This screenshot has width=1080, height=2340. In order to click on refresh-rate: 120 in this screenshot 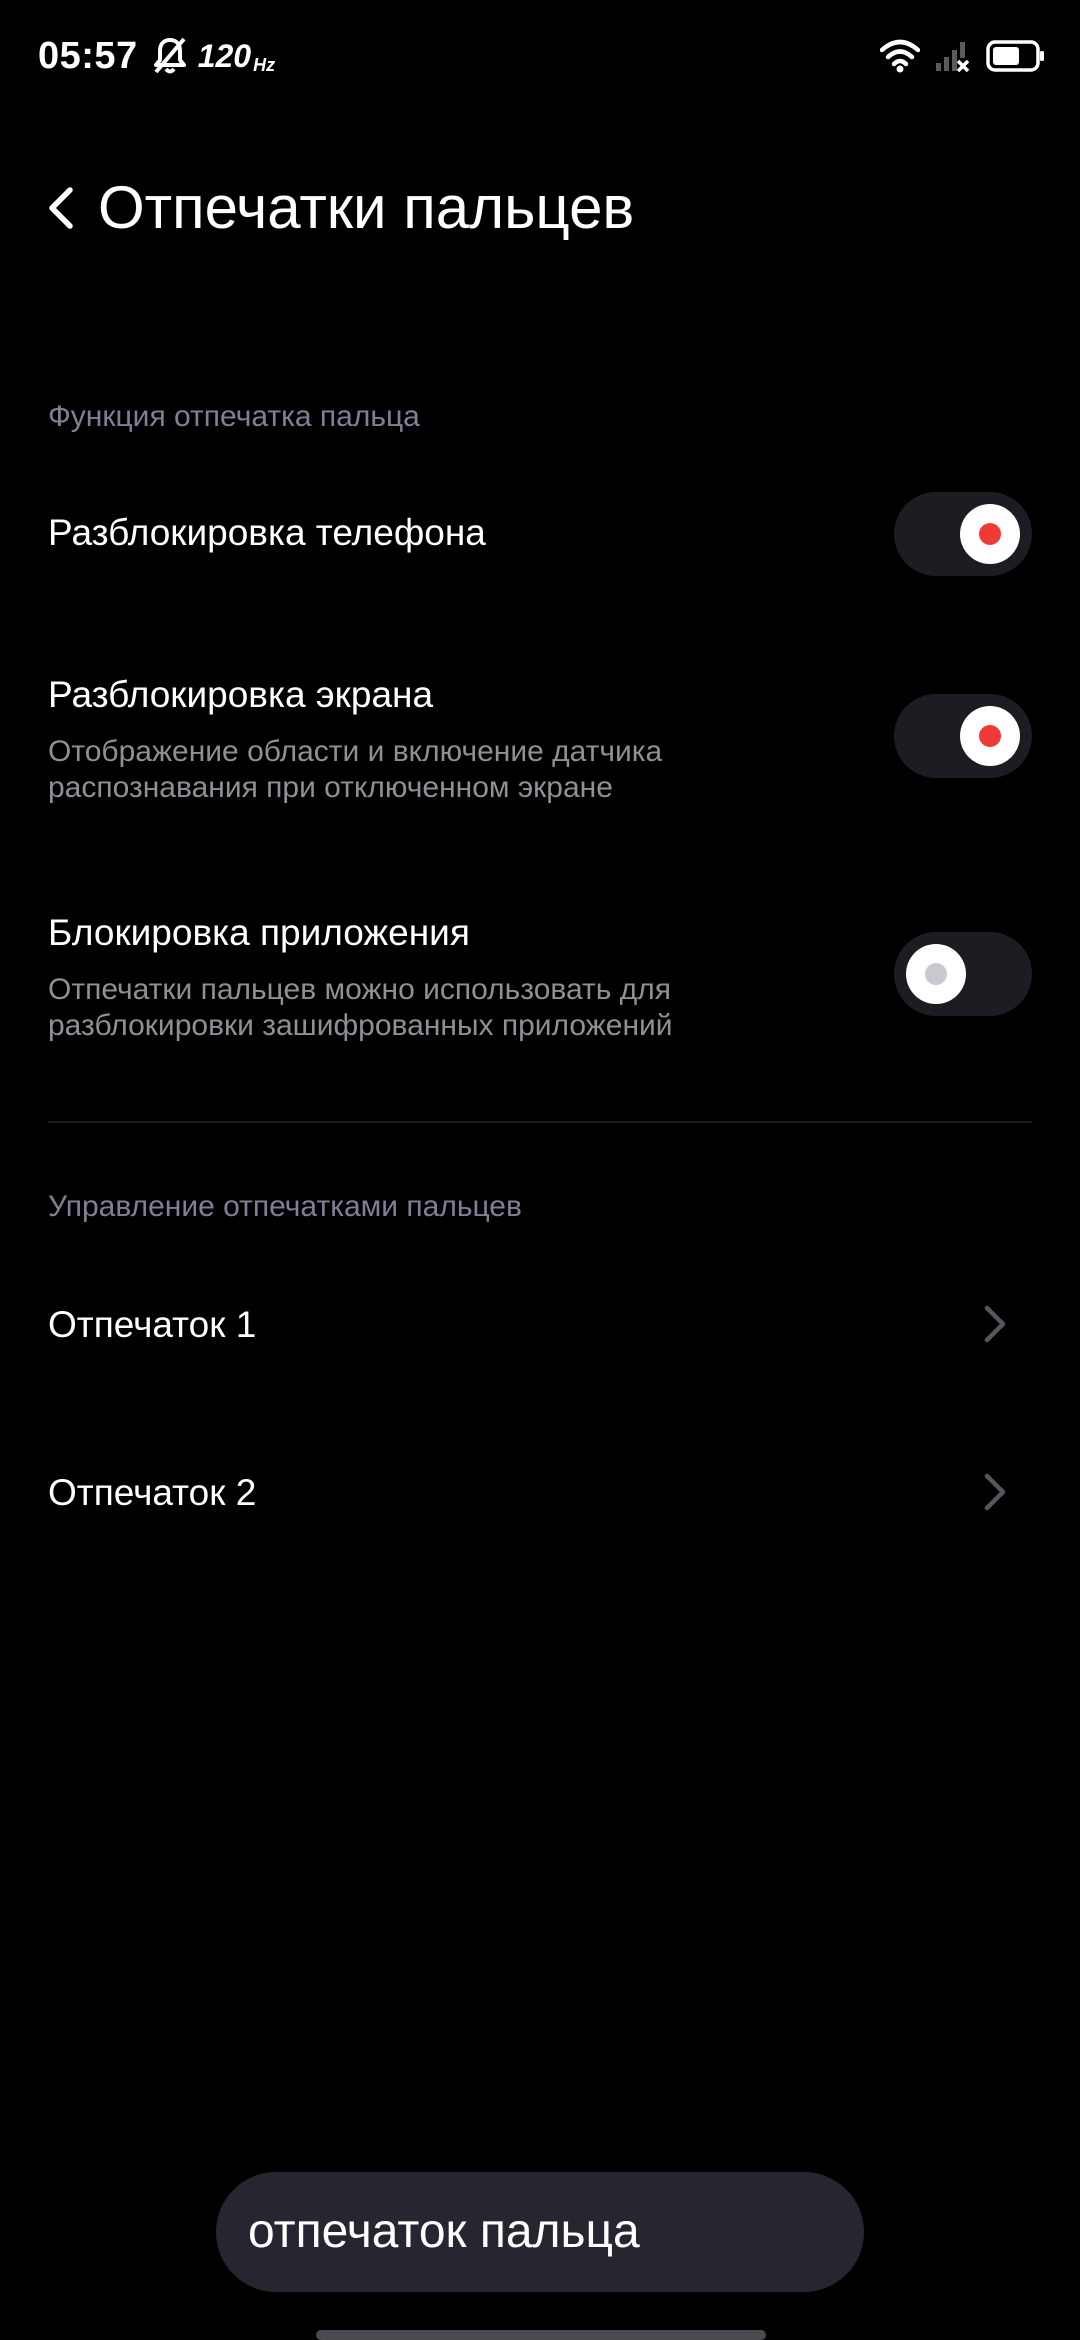, I will do `click(224, 55)`.